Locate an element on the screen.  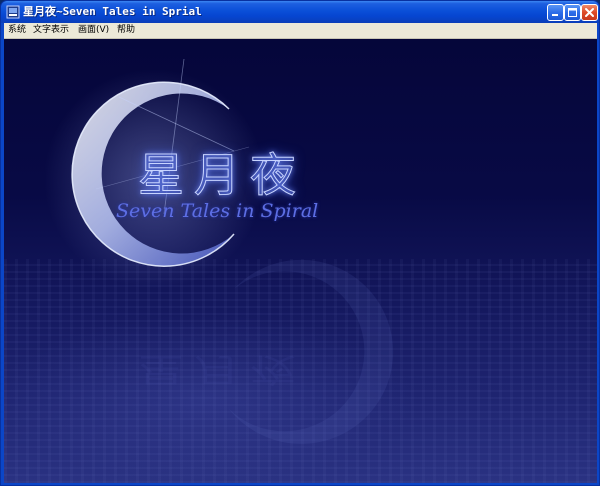
close-icon is located at coordinates (589, 12).